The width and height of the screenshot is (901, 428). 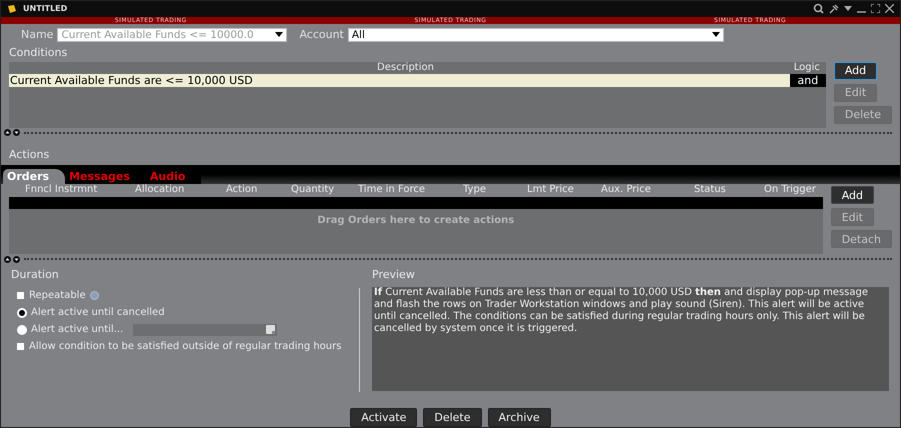 I want to click on order-action-button: Add, so click(x=852, y=195).